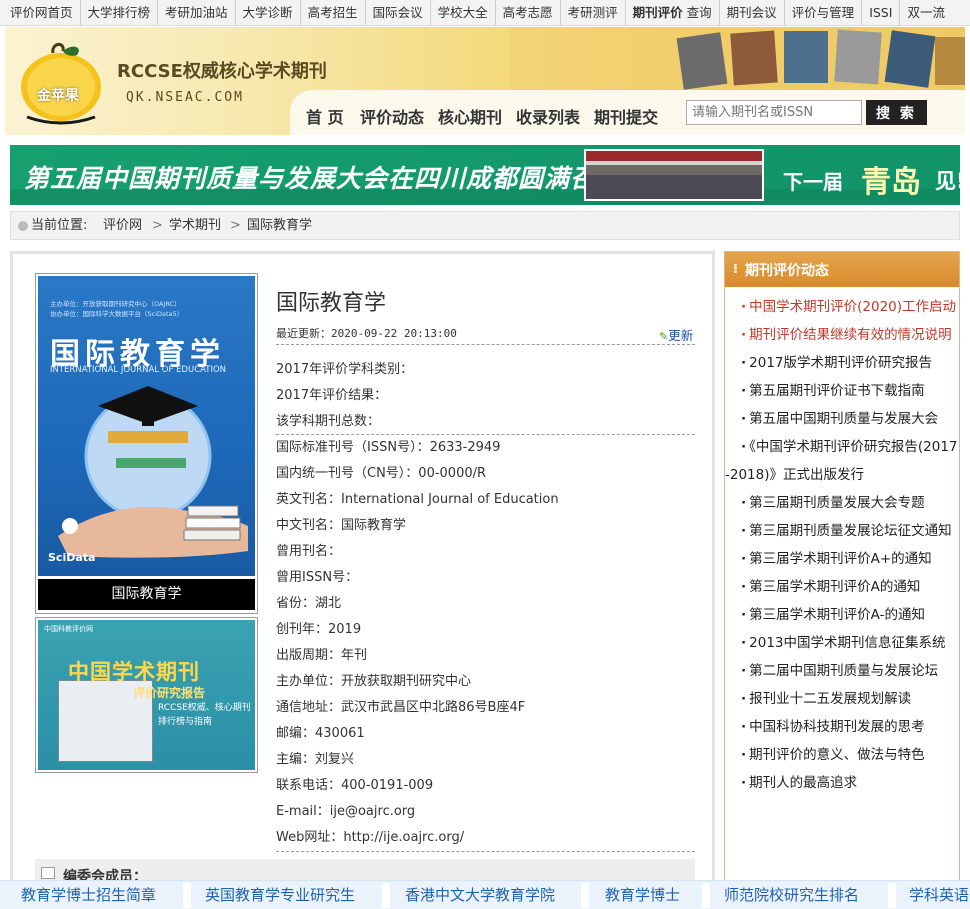 This screenshot has height=909, width=970. Describe the element at coordinates (117, 314) in the screenshot. I see `cover-cohost-line: 协办单位：国际科学大数据平台（SciData5）` at that location.